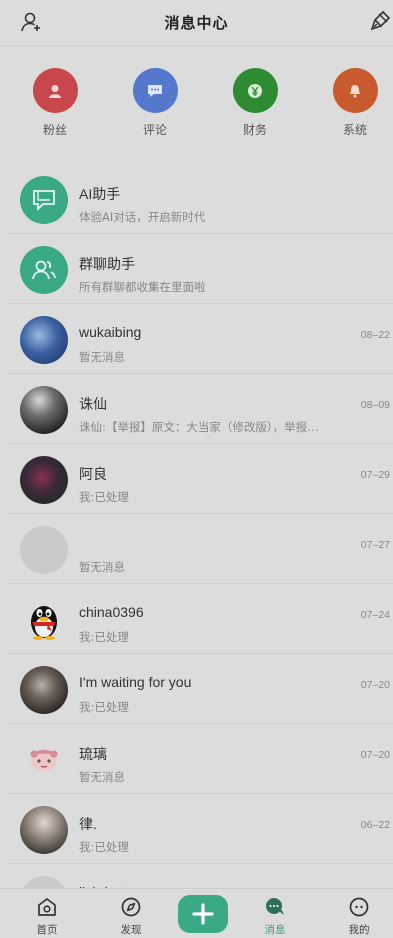  I want to click on conversation-name: 琉璃, so click(93, 754).